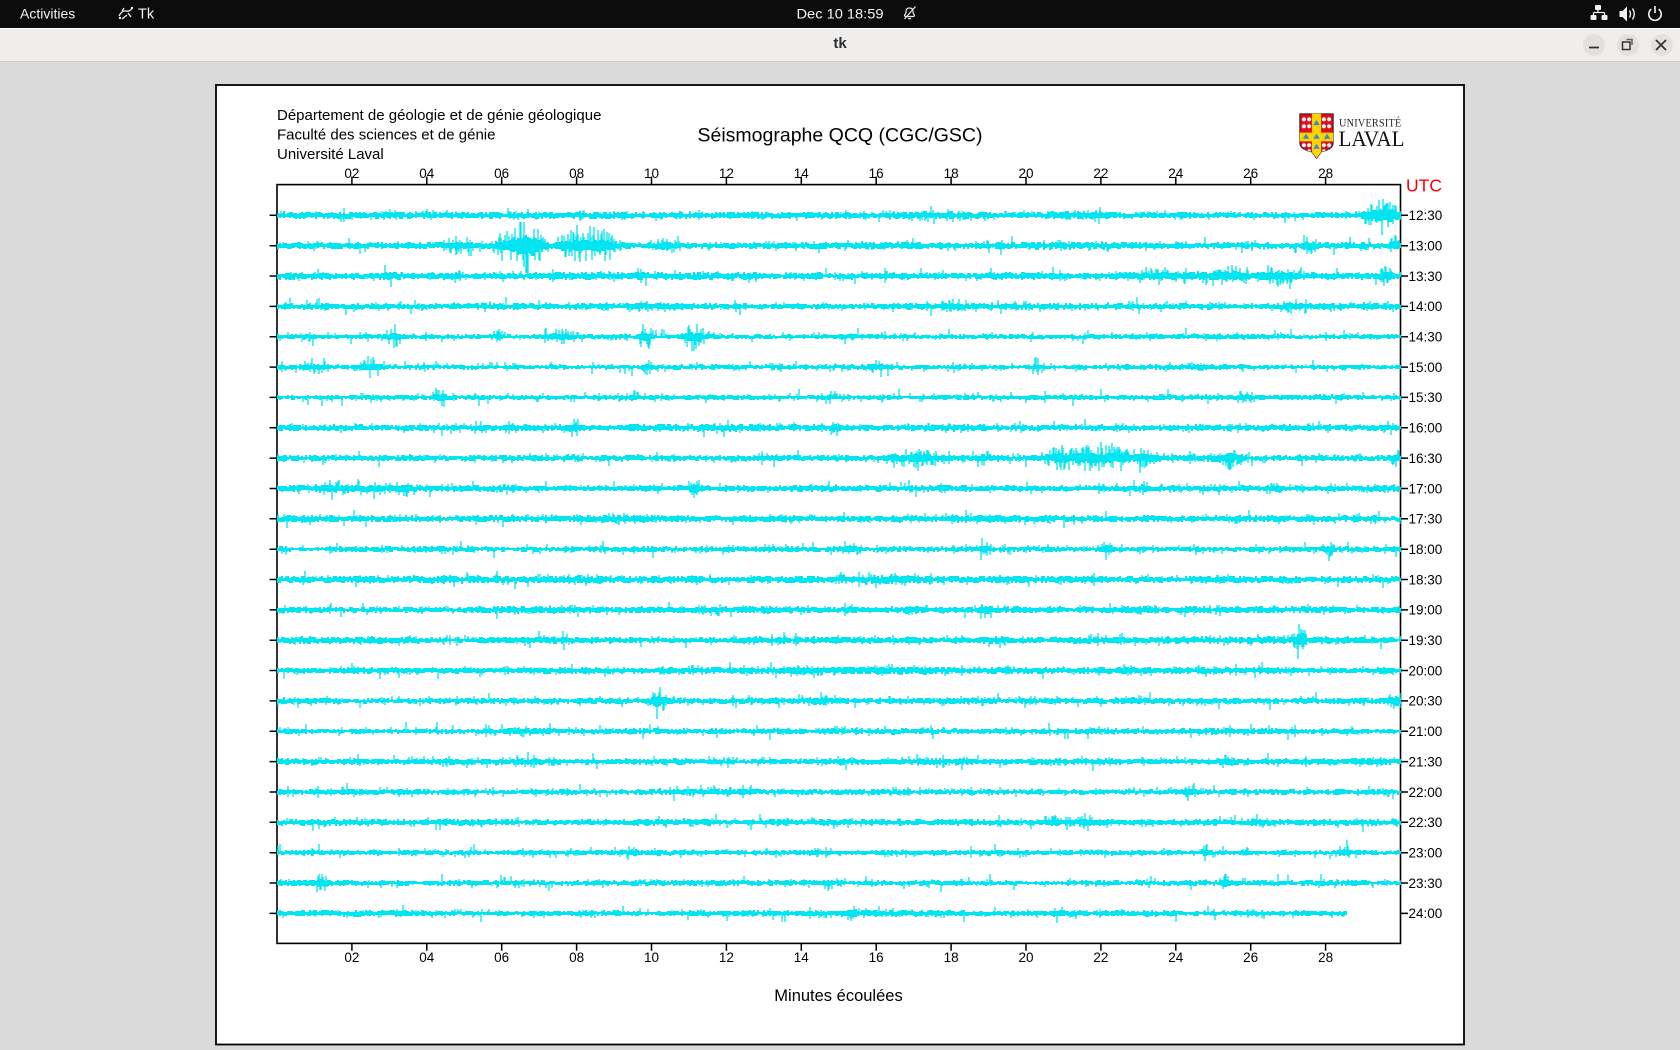  What do you see at coordinates (1426, 640) in the screenshot?
I see `svg-text: 19:30` at bounding box center [1426, 640].